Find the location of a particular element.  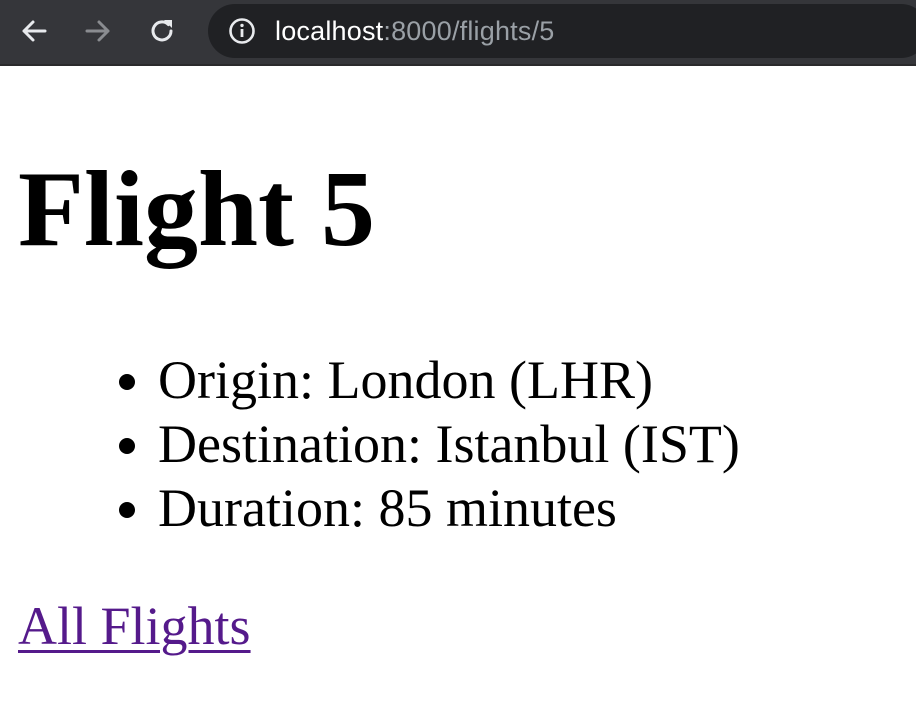

detail-duration: Duration: 85 minutes is located at coordinates (449, 508).